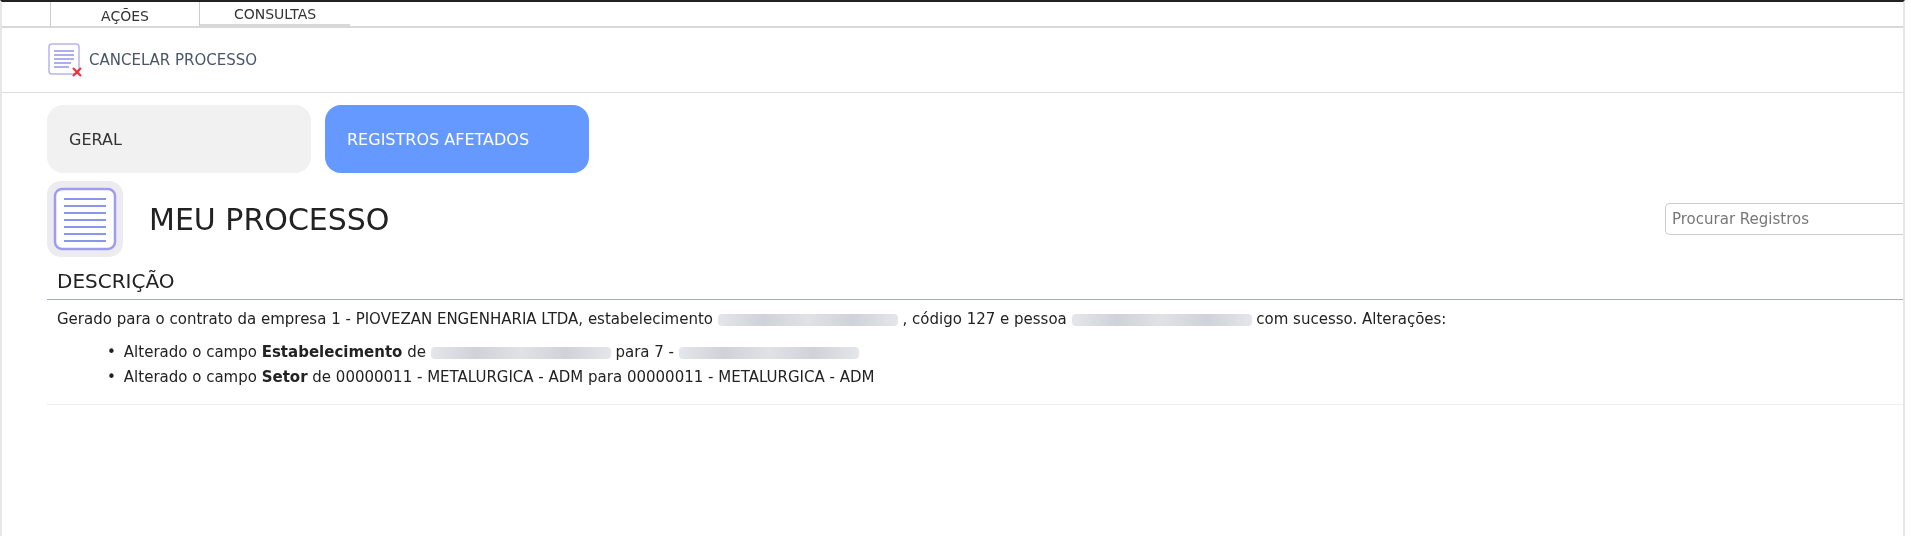 This screenshot has width=1911, height=536. What do you see at coordinates (975, 284) in the screenshot?
I see `section-heading: DESCRIÇÃO` at bounding box center [975, 284].